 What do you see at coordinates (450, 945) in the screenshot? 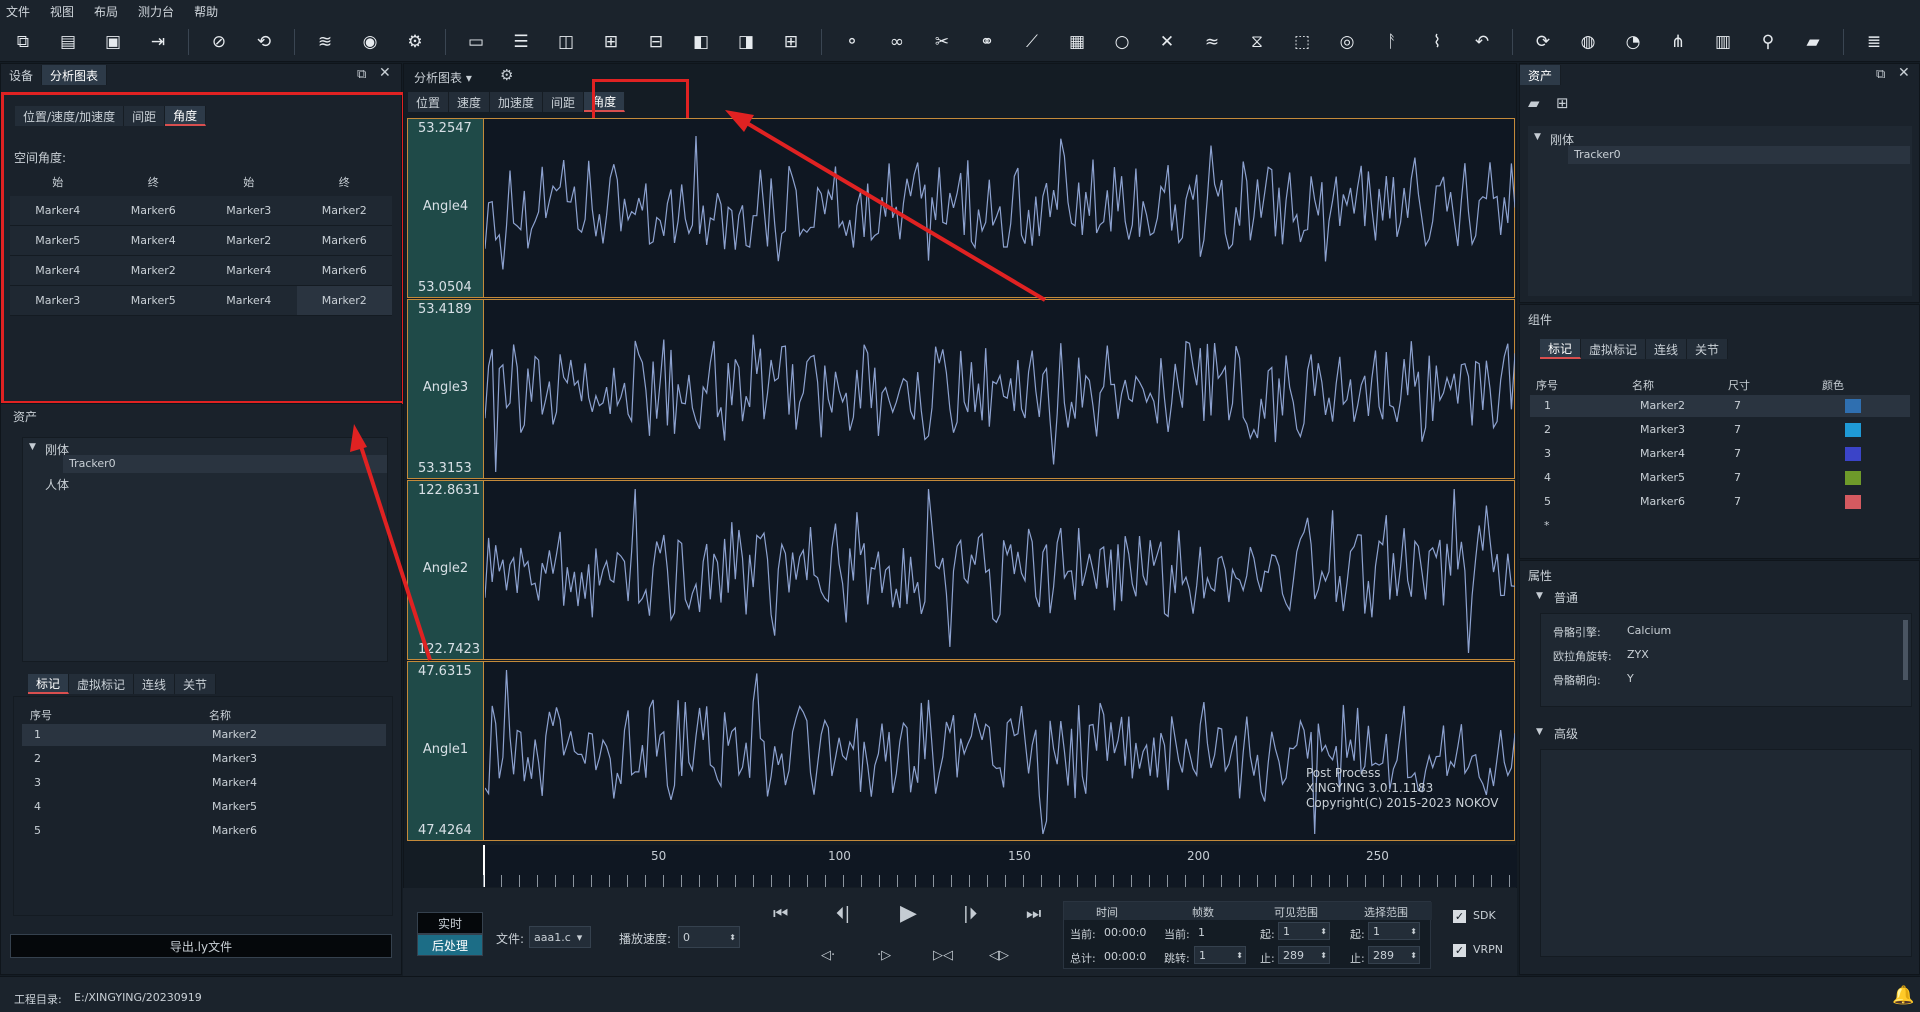
I see `mode-postprocess-button: 后处理` at bounding box center [450, 945].